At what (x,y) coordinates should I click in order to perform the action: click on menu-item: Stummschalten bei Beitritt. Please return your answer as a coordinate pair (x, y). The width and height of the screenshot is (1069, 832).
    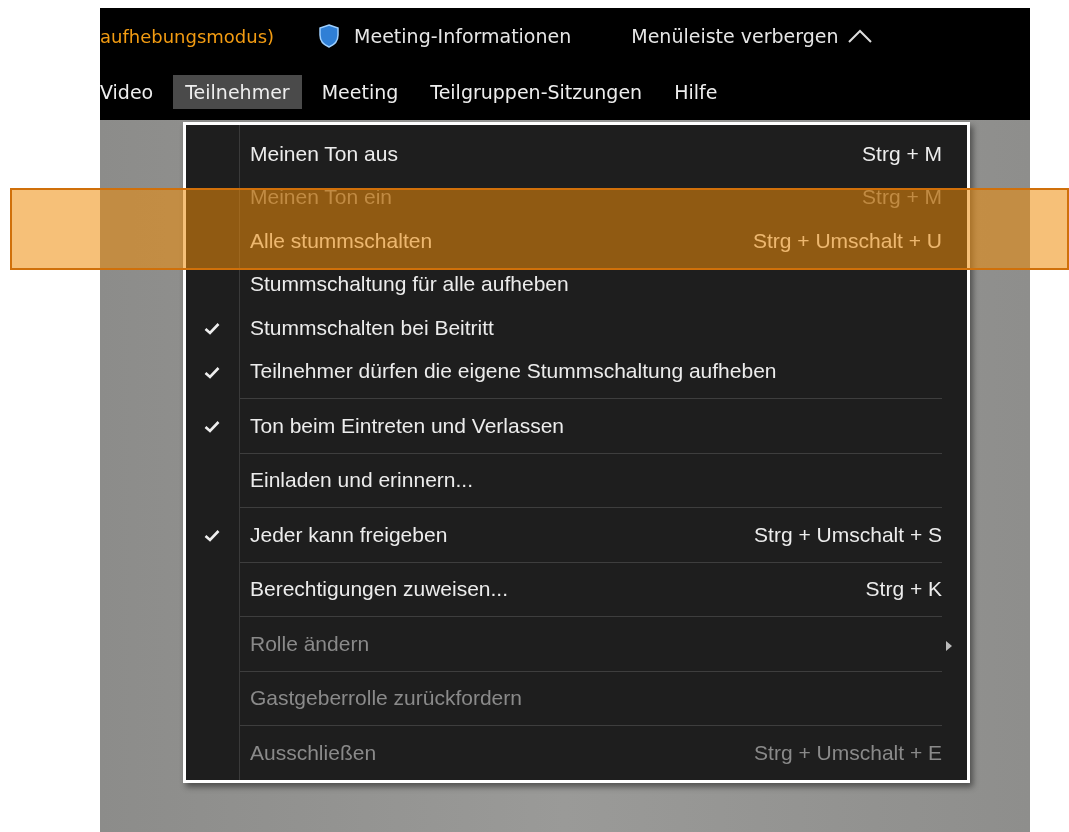
    Looking at the image, I should click on (596, 327).